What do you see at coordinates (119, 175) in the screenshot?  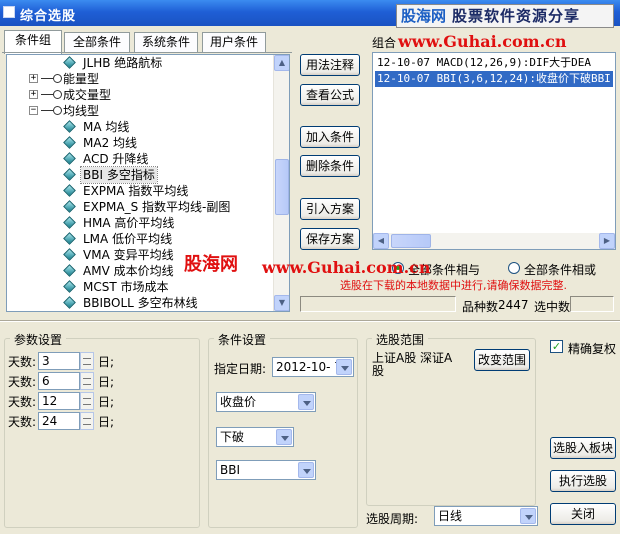 I see `tree-item-label: BBI 多空指标` at bounding box center [119, 175].